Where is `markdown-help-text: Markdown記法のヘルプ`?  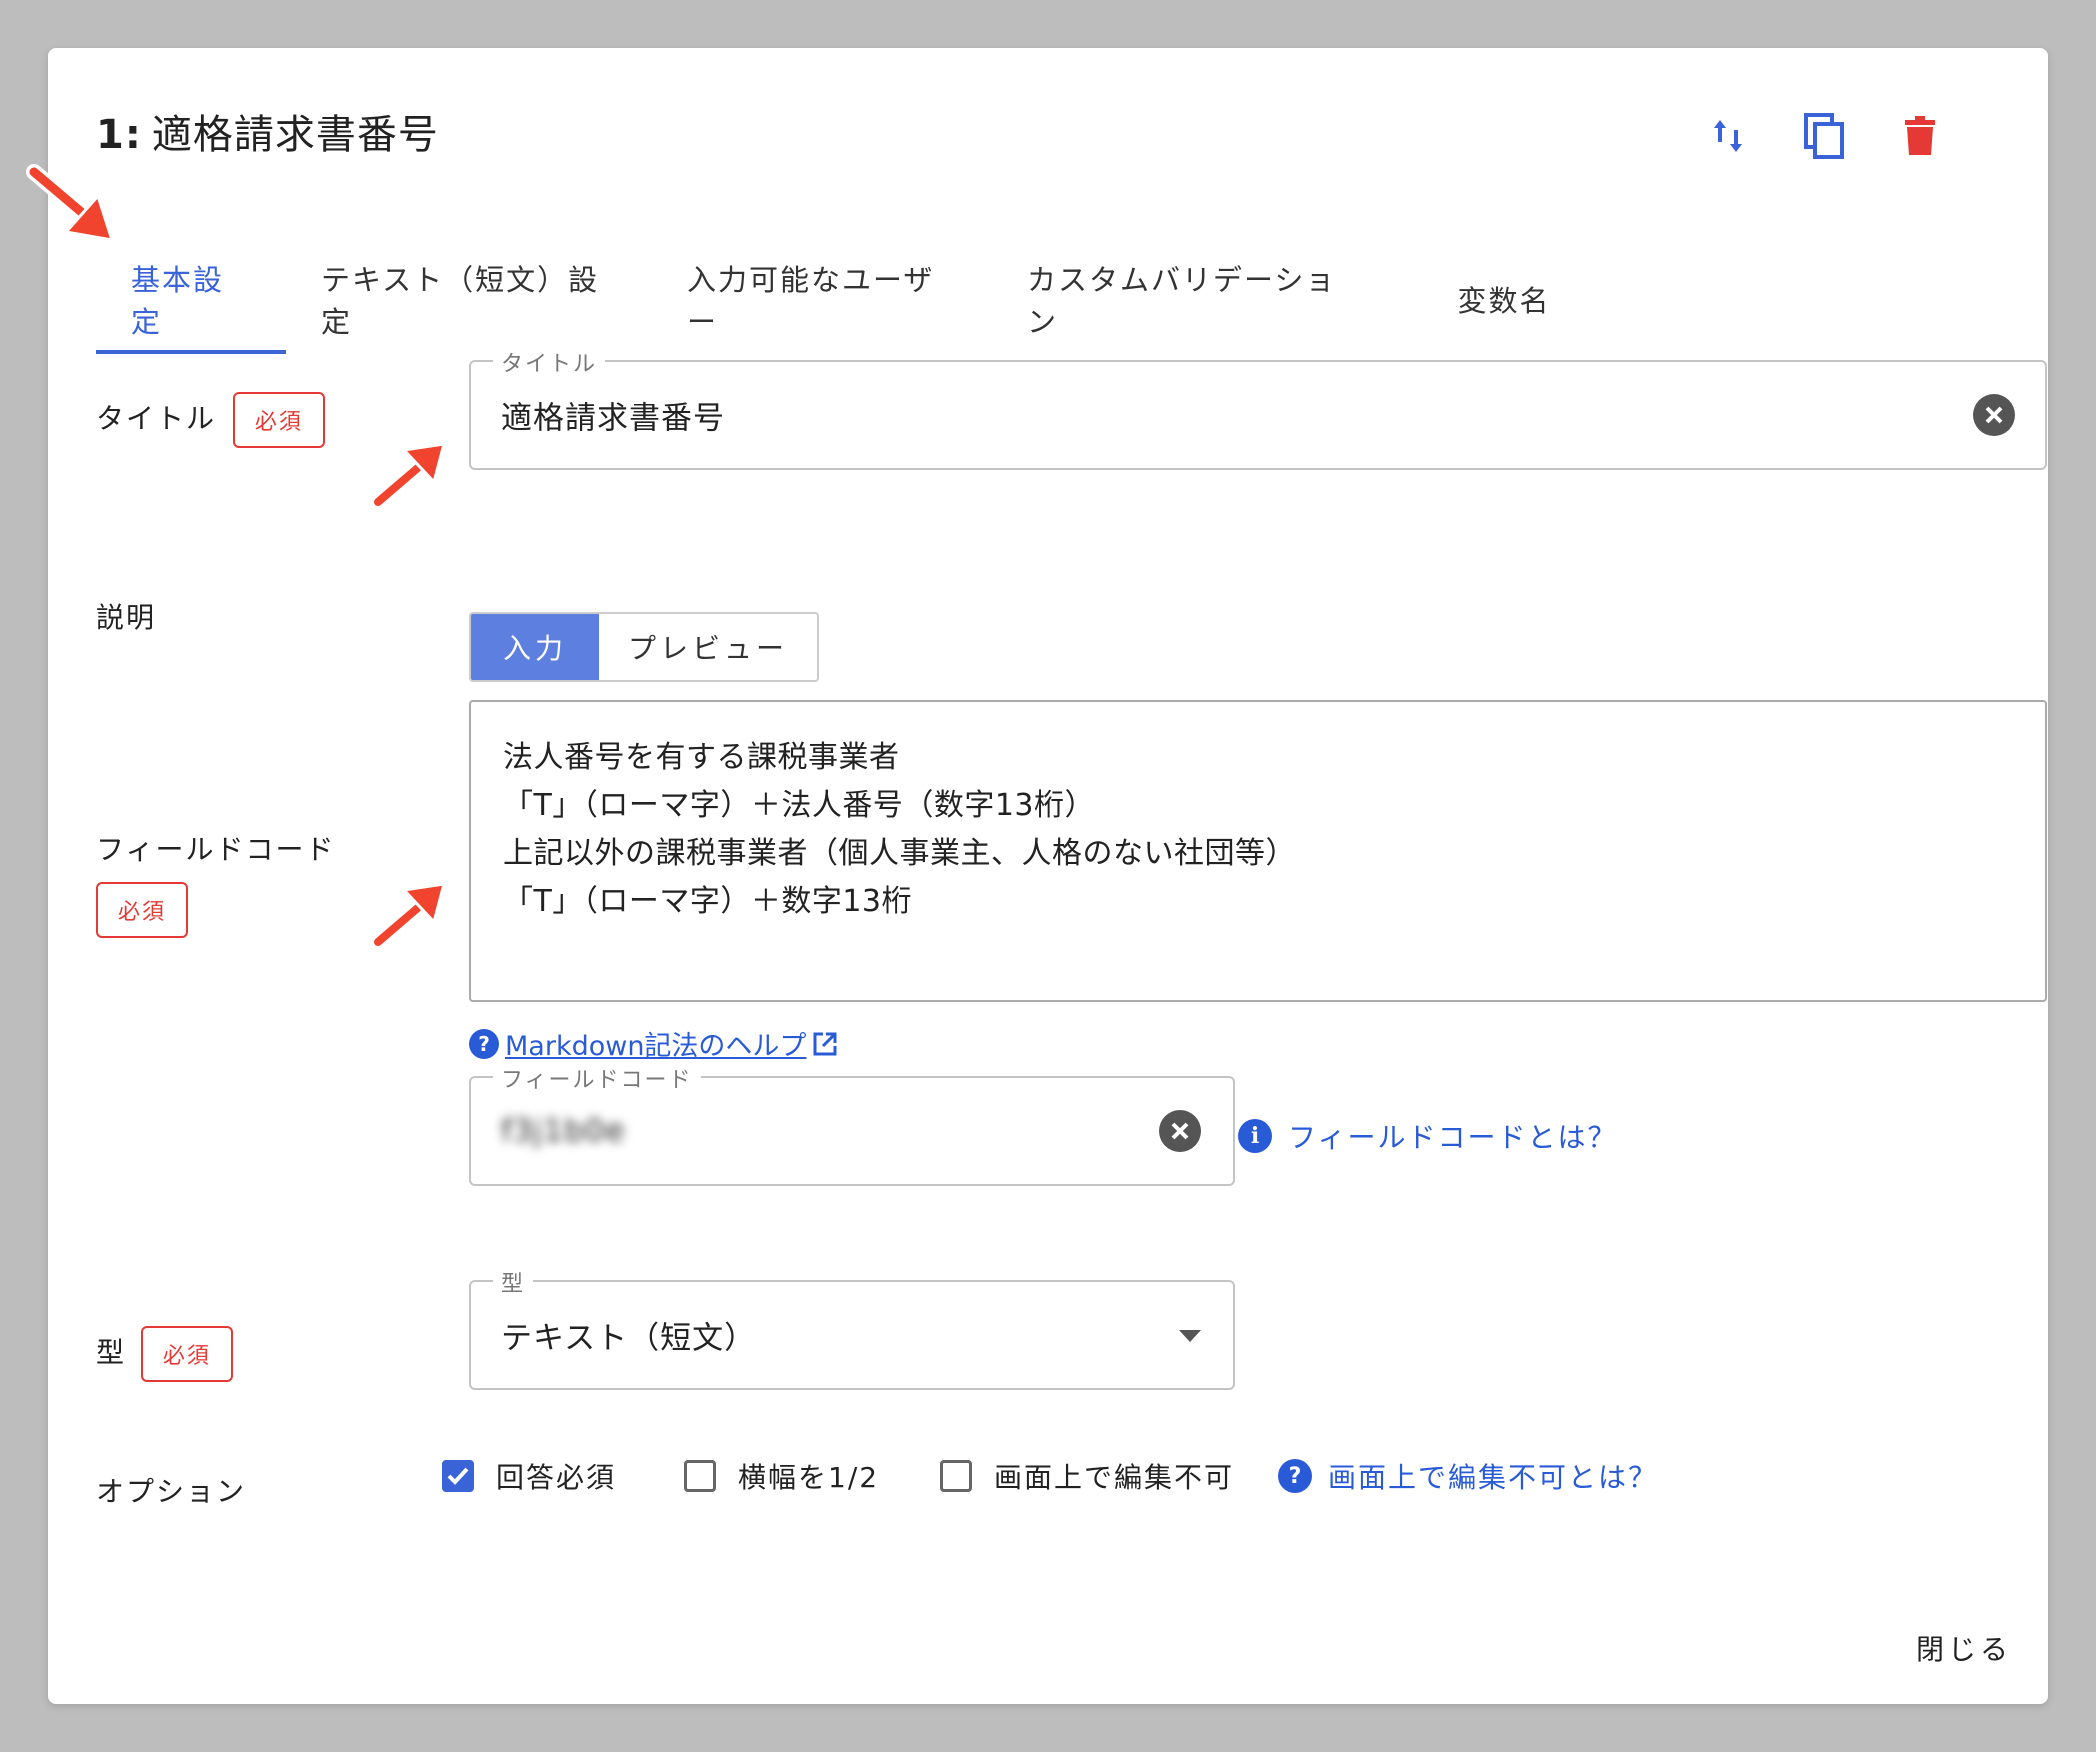 markdown-help-text: Markdown記法のヘルプ is located at coordinates (655, 1043).